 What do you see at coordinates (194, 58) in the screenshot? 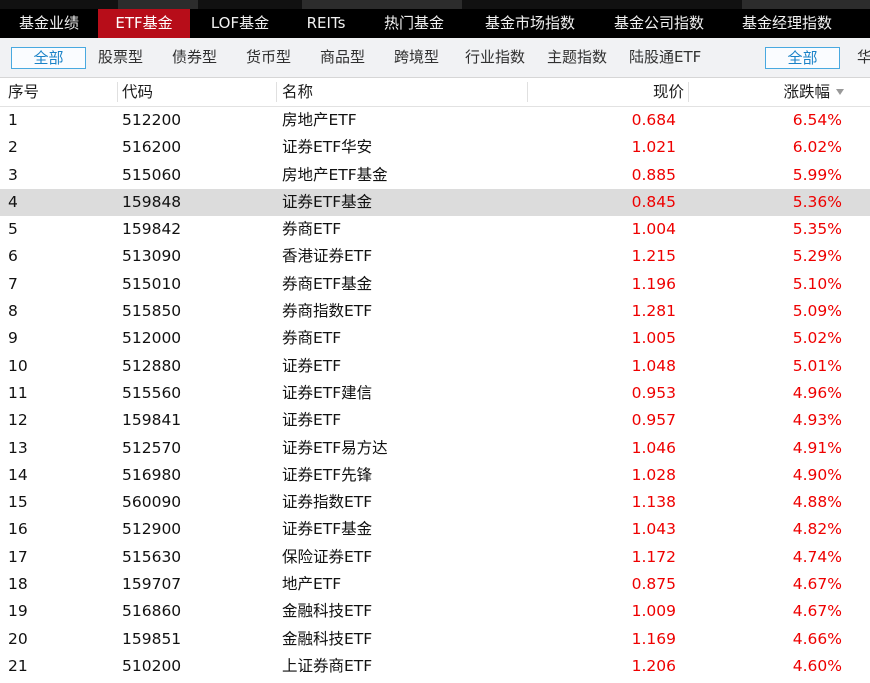
I see `filter-bond: 债券型` at bounding box center [194, 58].